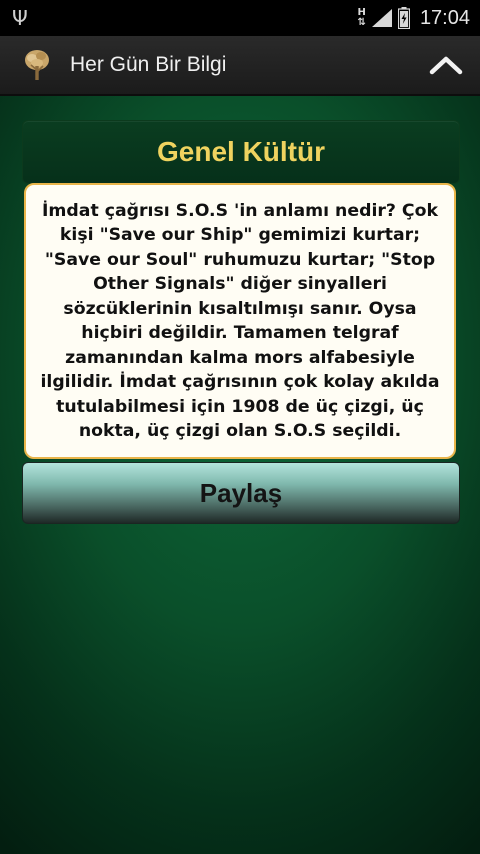 The width and height of the screenshot is (480, 854). I want to click on clock: 17:04, so click(444, 17).